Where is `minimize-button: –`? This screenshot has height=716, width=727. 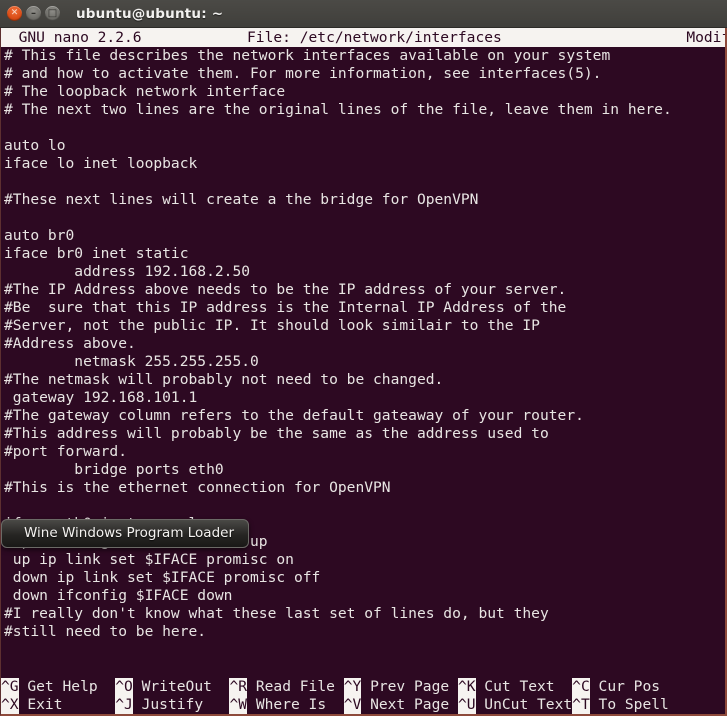
minimize-button: – is located at coordinates (33, 13).